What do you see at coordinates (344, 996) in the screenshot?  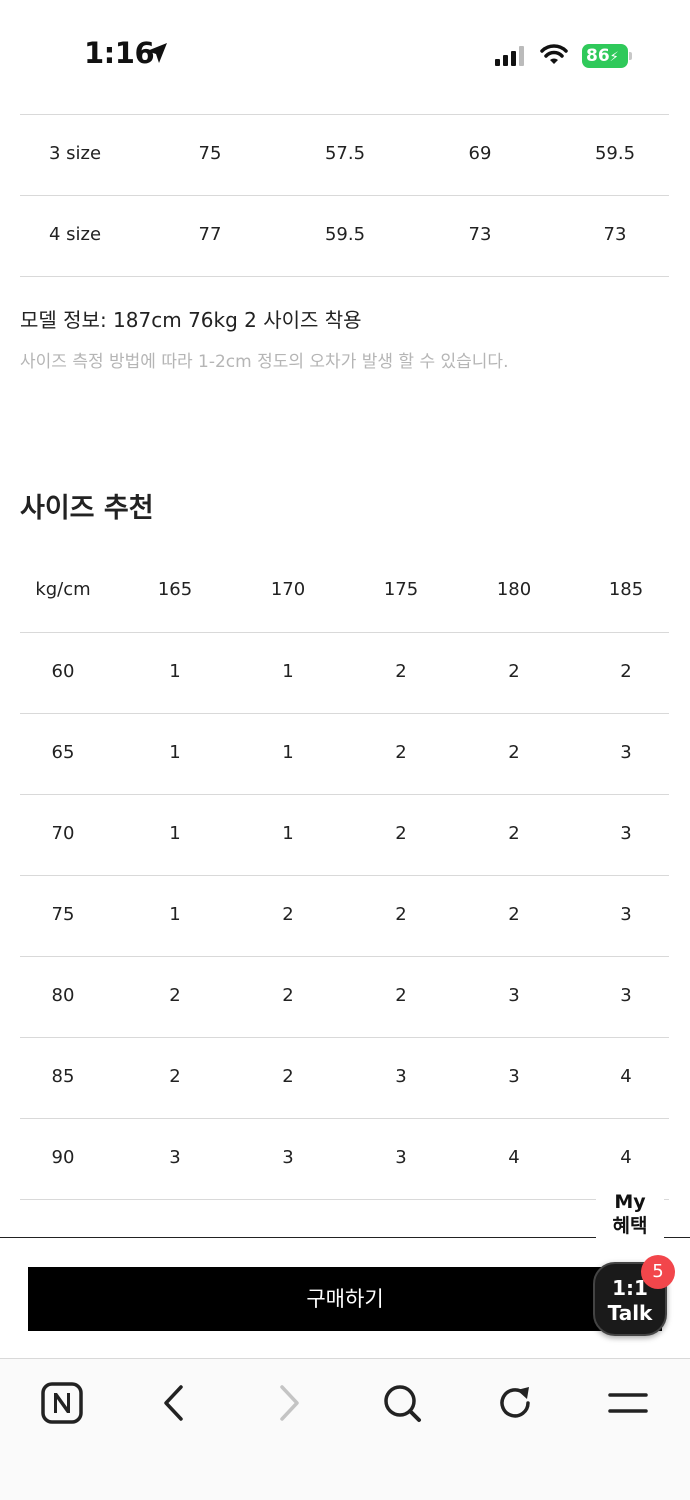 I see `recommend-row: 80 2 2 2 3 3` at bounding box center [344, 996].